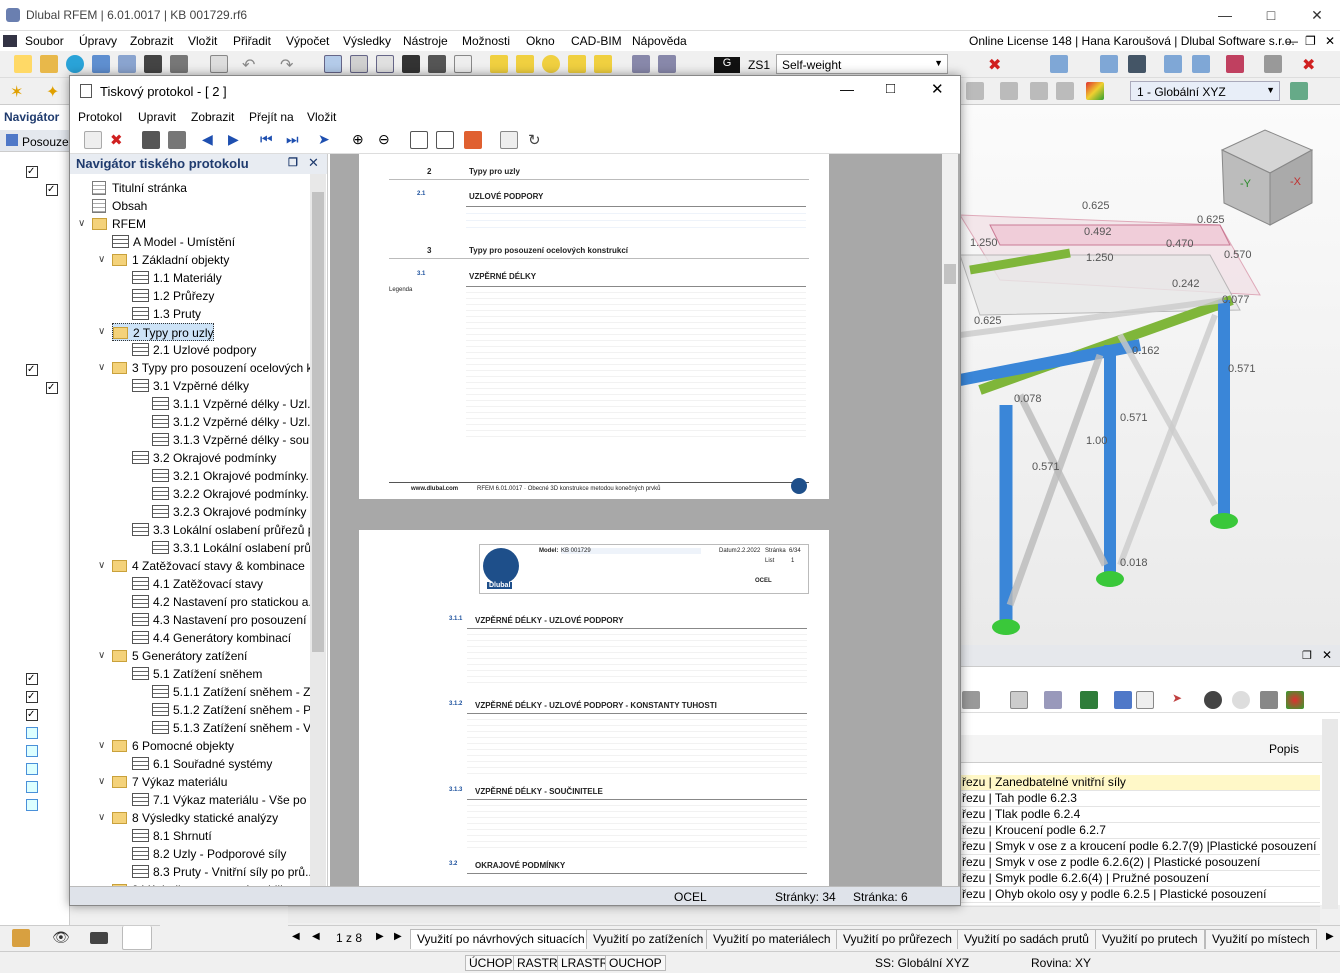  I want to click on tree-scrollbar-thumb, so click(318, 422).